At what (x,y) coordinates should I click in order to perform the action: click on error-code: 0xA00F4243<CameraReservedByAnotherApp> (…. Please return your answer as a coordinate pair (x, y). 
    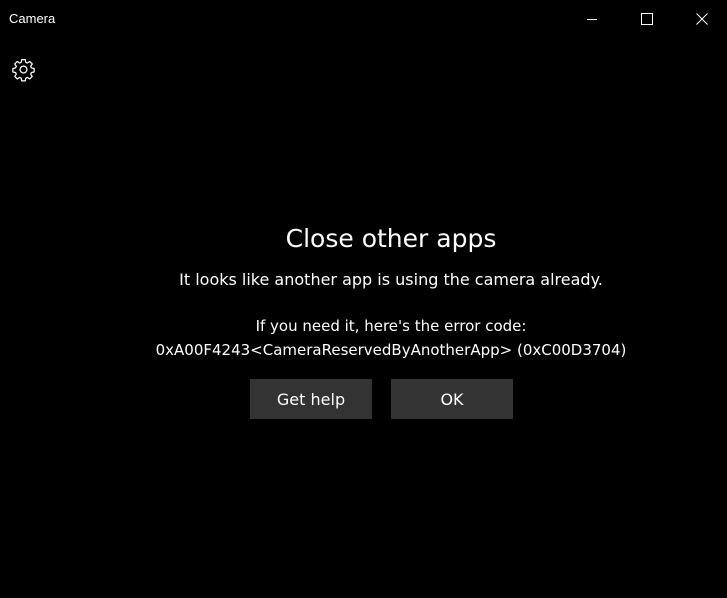
    Looking at the image, I should click on (391, 350).